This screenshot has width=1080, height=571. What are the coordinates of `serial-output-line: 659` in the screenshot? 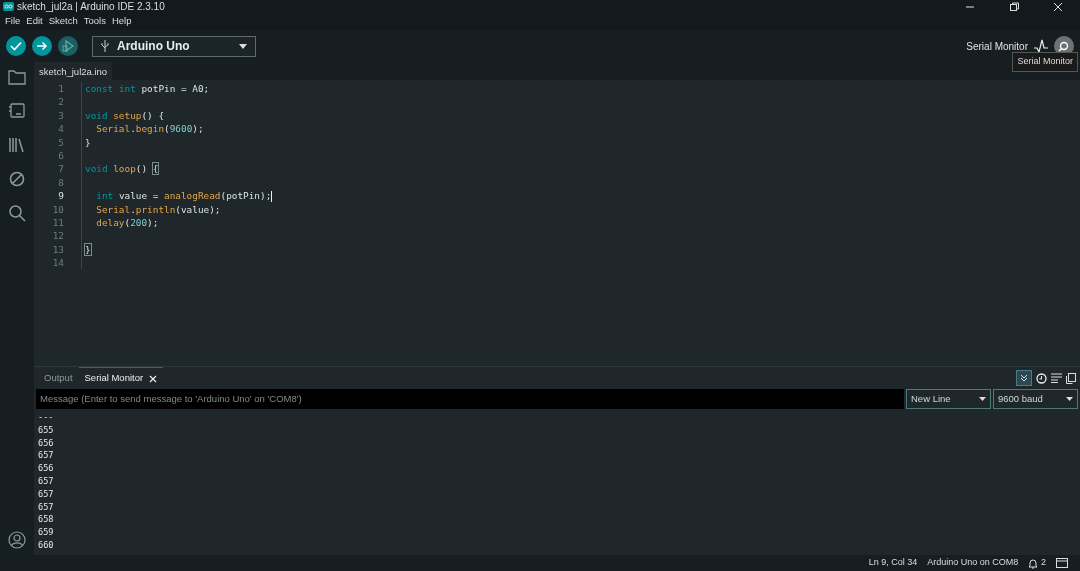 It's located at (46, 532).